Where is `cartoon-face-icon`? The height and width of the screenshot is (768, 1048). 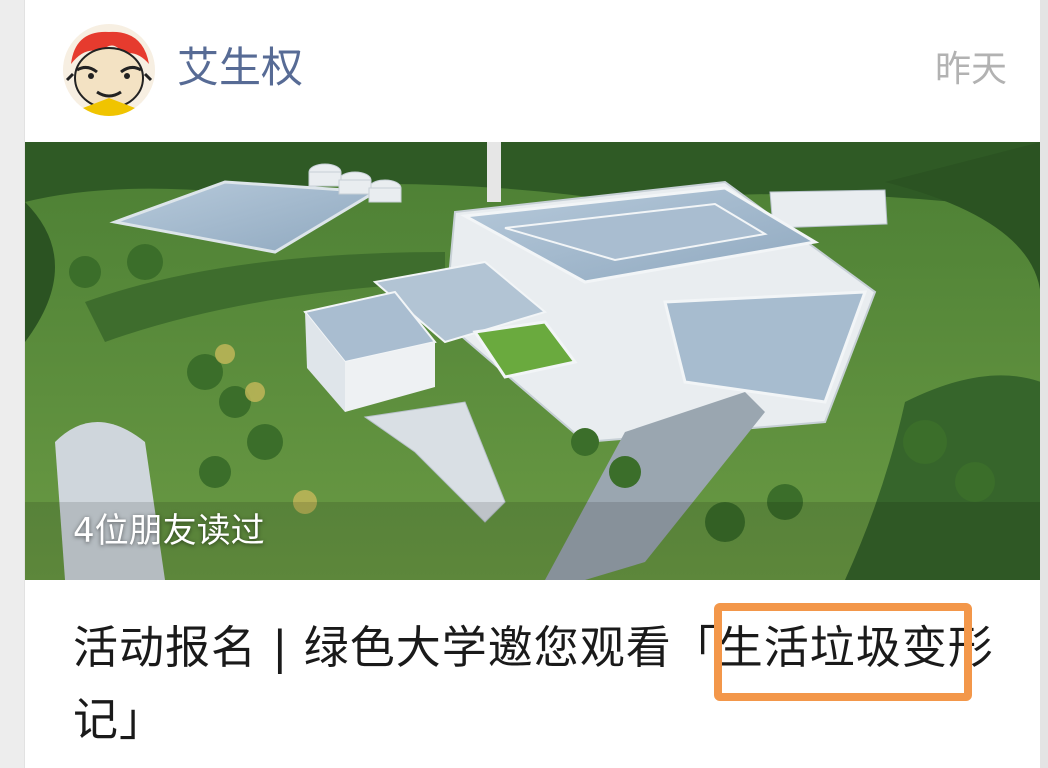 cartoon-face-icon is located at coordinates (109, 70).